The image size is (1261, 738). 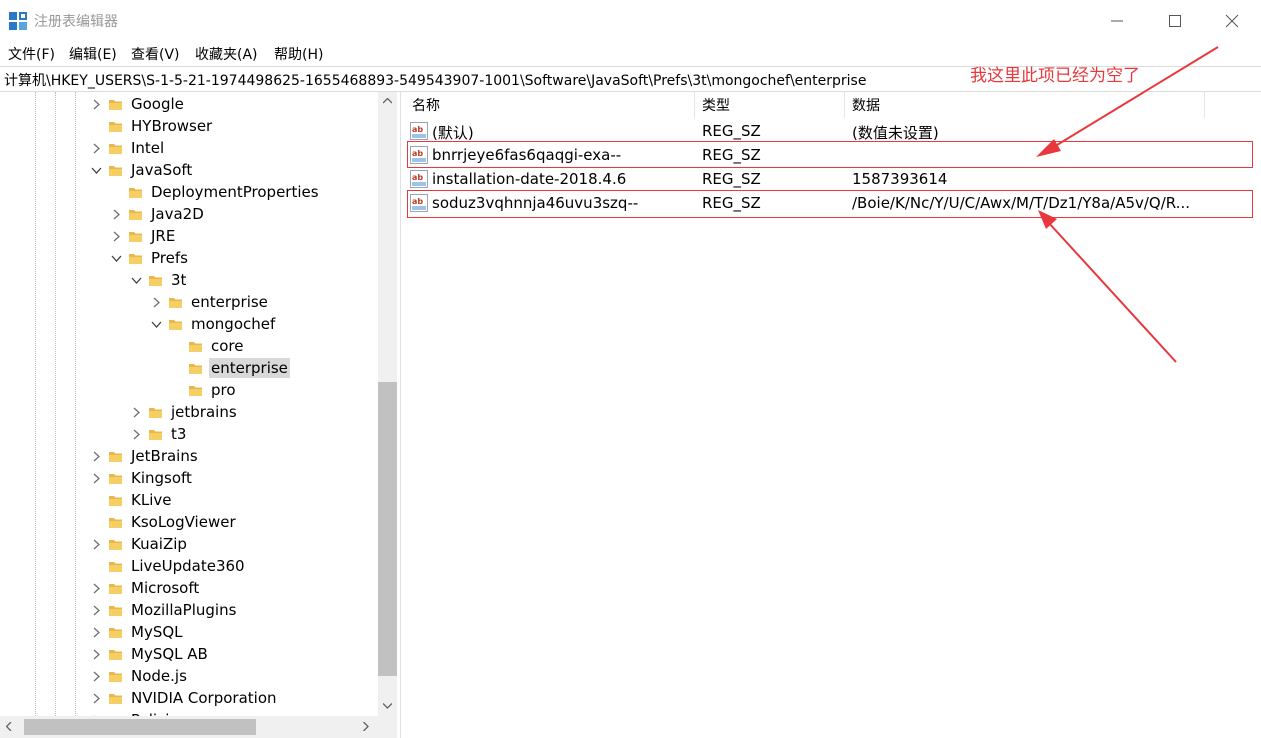 I want to click on arrow-to-empty-value, so click(x=1127, y=101).